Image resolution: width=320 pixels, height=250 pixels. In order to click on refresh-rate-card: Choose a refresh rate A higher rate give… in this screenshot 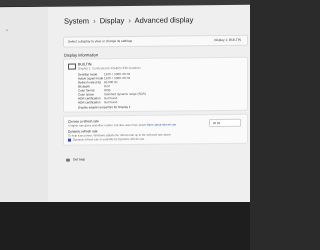, I will do `click(155, 129)`.